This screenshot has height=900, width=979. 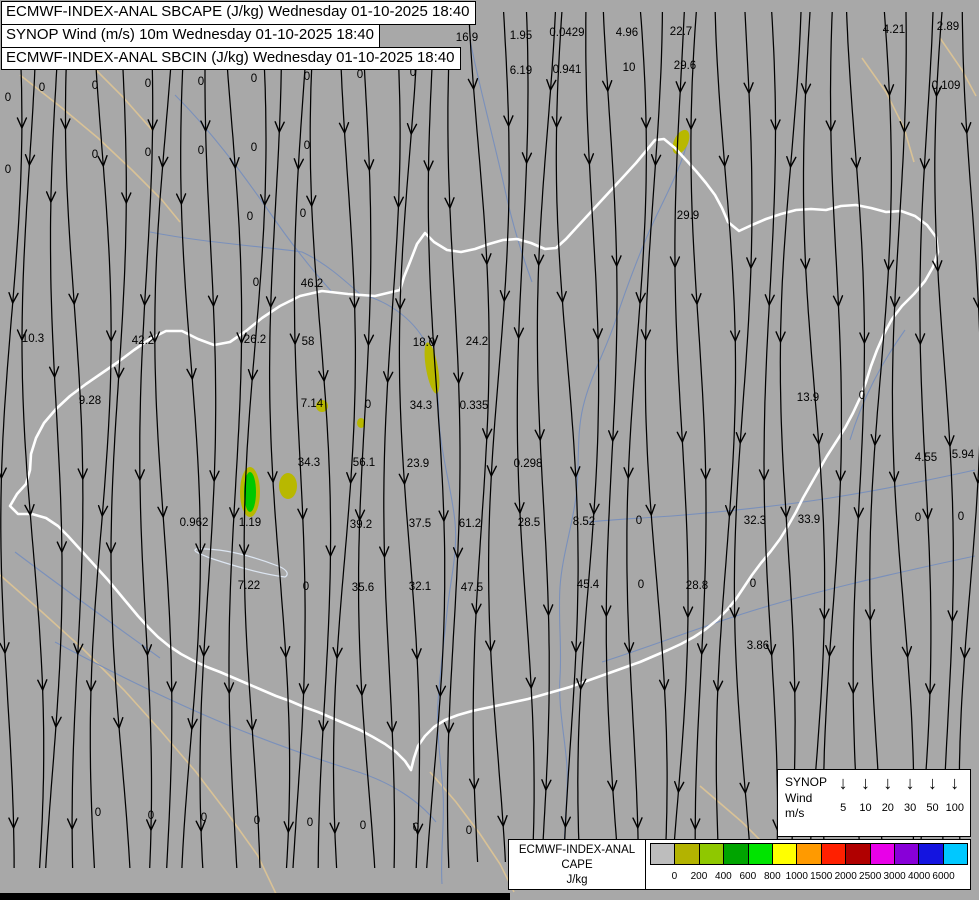 What do you see at coordinates (577, 879) in the screenshot?
I see `cape-legend-title-line: J/kg` at bounding box center [577, 879].